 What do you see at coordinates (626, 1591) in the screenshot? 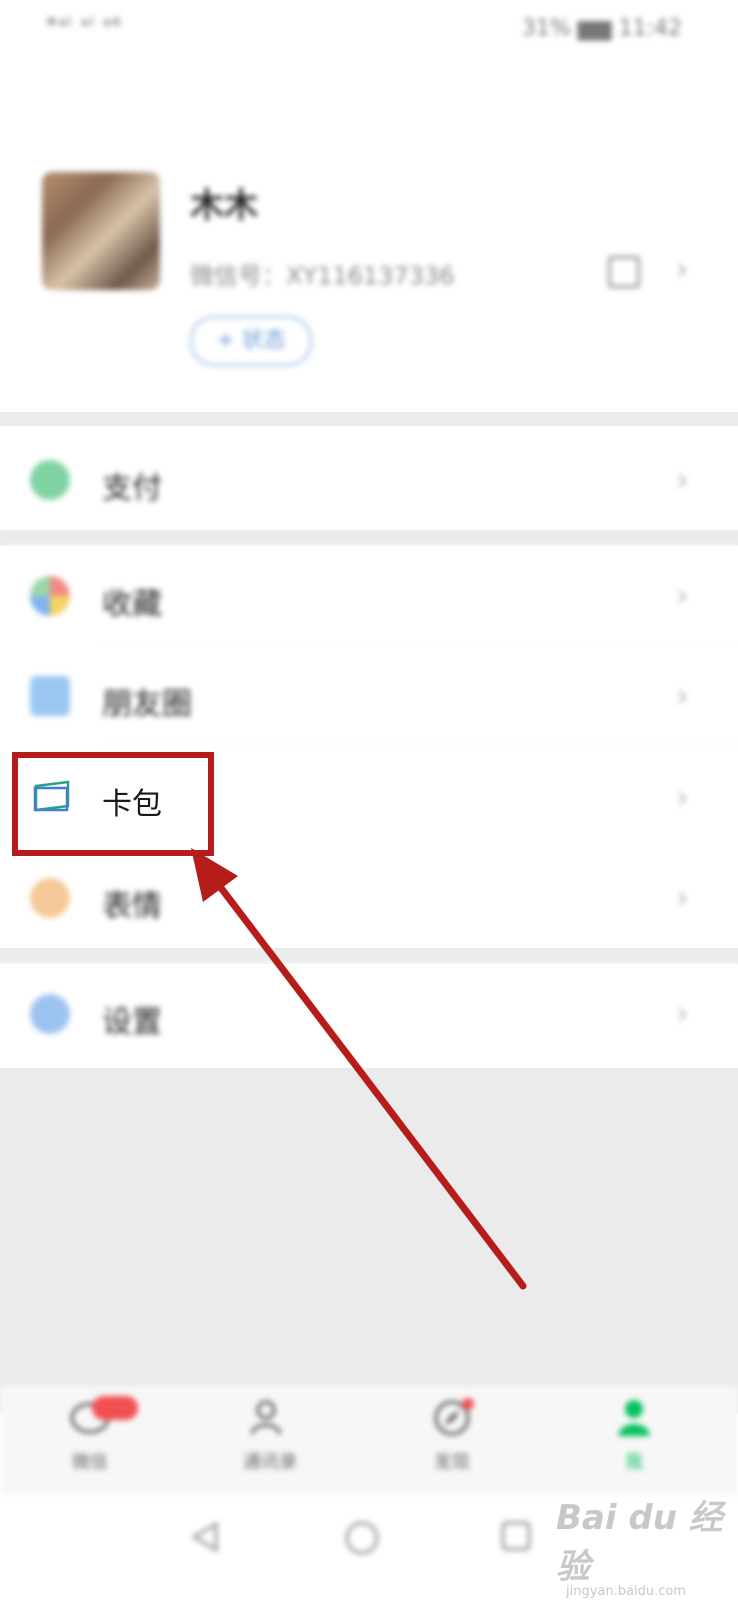
I see `watermark-url: jingyan.baidu.com` at bounding box center [626, 1591].